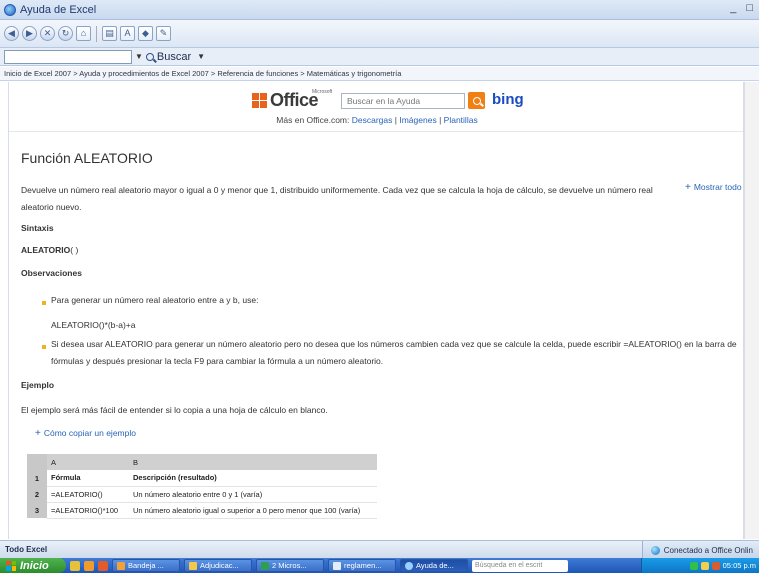 The height and width of the screenshot is (573, 759). I want to click on column-header-b: B, so click(253, 462).